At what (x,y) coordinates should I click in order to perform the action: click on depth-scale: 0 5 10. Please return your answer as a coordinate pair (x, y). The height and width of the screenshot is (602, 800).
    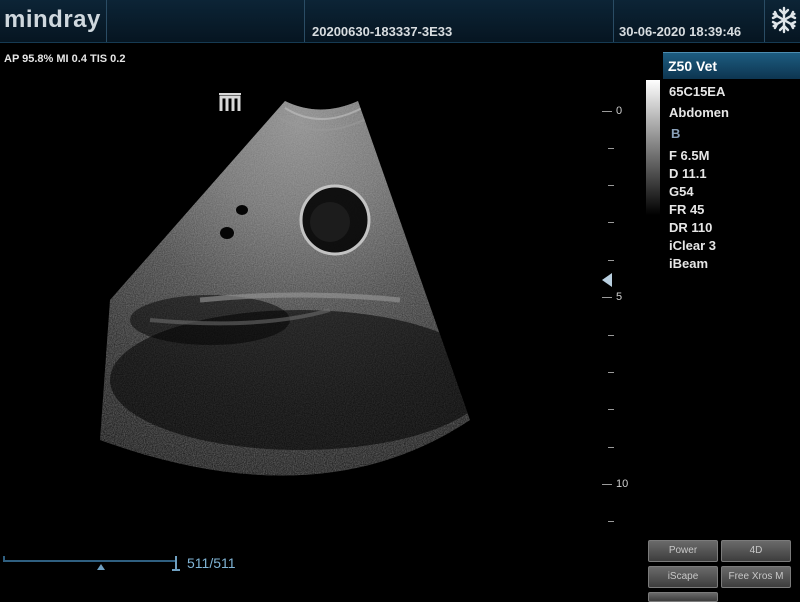
    Looking at the image, I should click on (616, 320).